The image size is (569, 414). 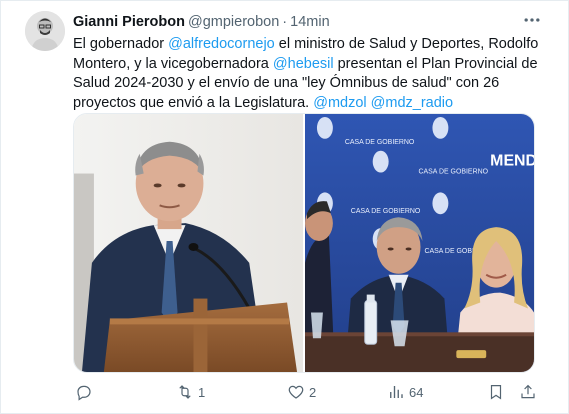 What do you see at coordinates (45, 31) in the screenshot?
I see `avatar` at bounding box center [45, 31].